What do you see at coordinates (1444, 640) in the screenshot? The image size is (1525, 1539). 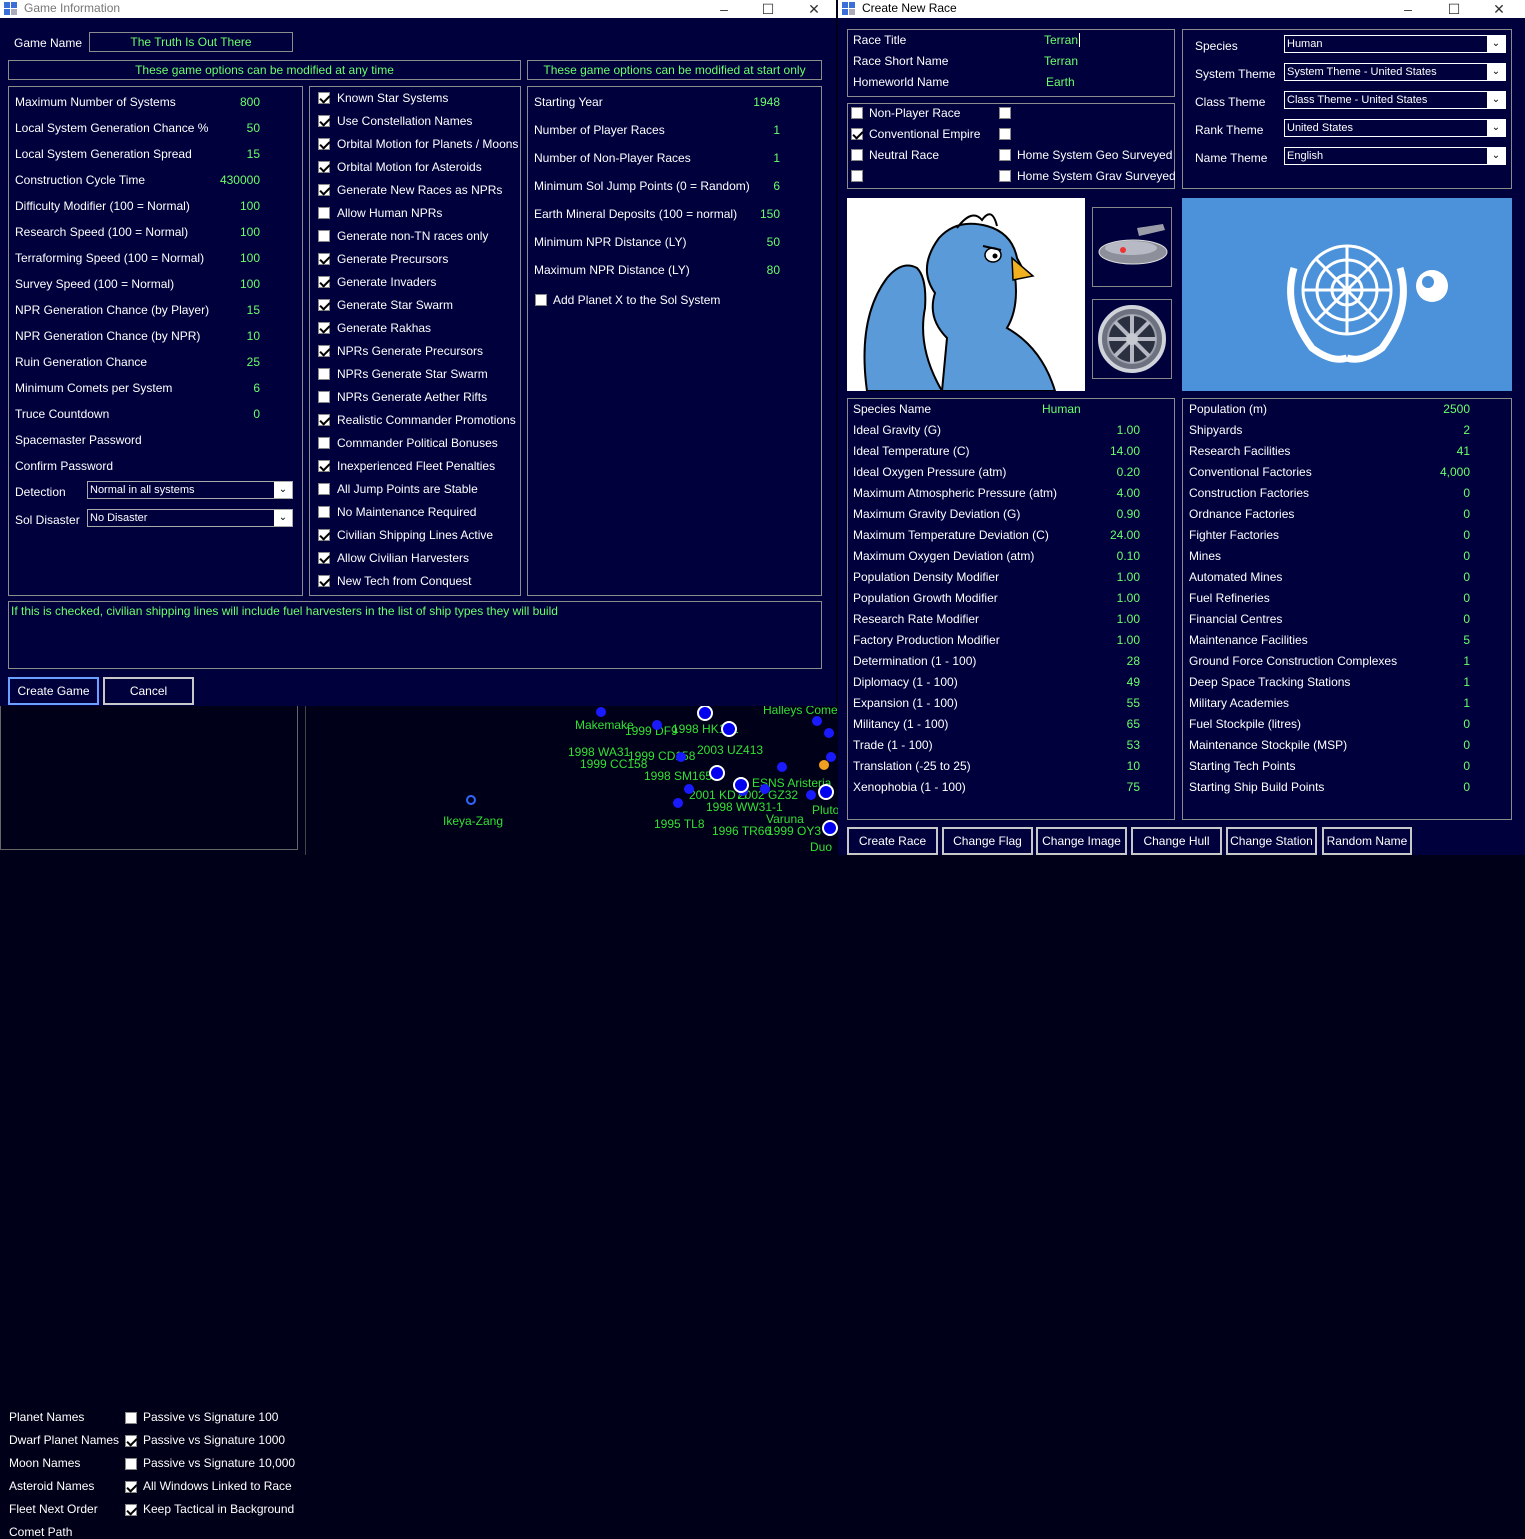 I see `colony-stat-value: 5` at bounding box center [1444, 640].